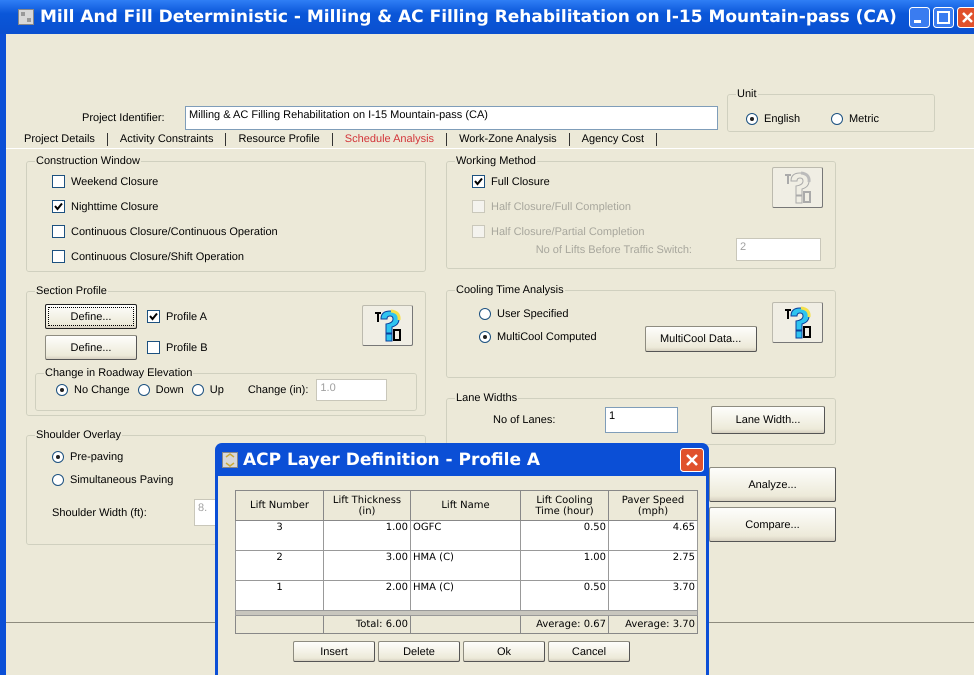 This screenshot has width=974, height=675. Describe the element at coordinates (280, 565) in the screenshot. I see `table-cell: 2` at that location.